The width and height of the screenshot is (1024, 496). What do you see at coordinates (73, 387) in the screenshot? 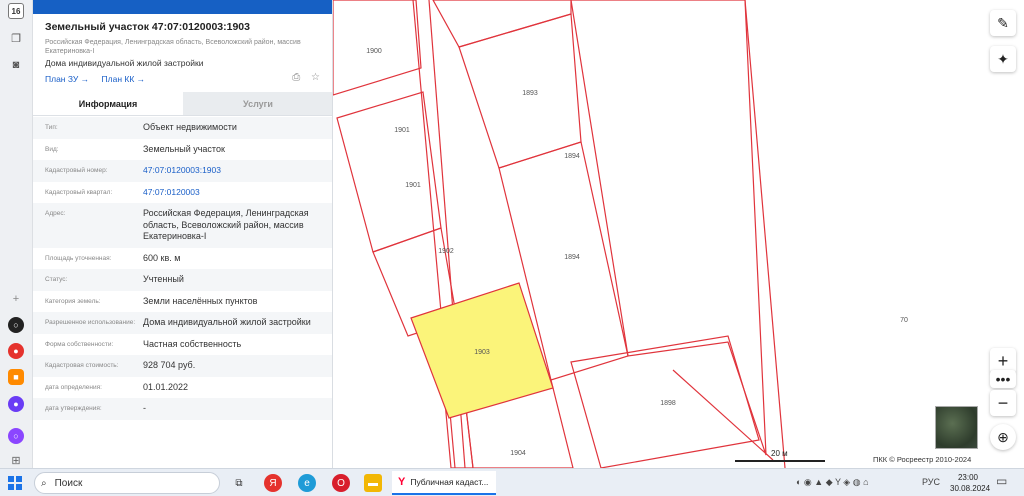
I see `row-key: дата определения:` at bounding box center [73, 387].